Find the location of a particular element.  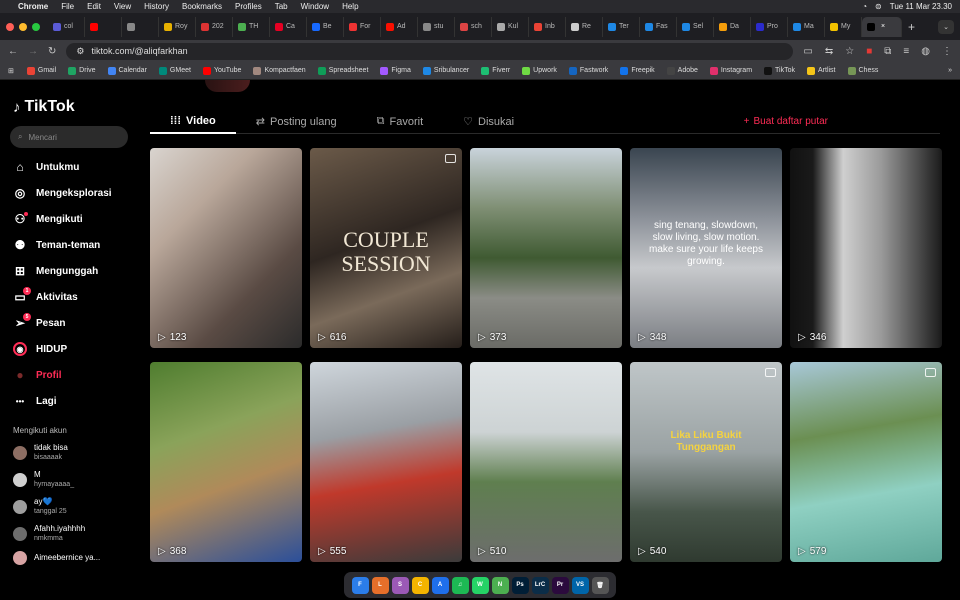

reading-list-icon: ≡ is located at coordinates (906, 51).